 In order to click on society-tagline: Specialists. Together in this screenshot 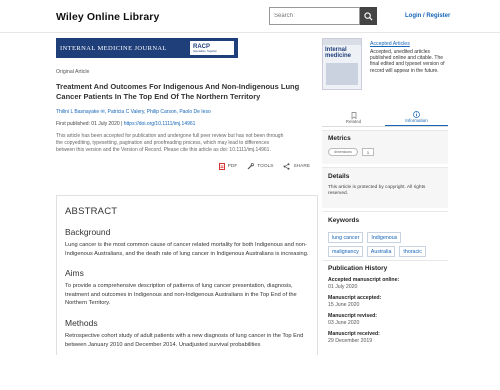, I will do `click(205, 51)`.